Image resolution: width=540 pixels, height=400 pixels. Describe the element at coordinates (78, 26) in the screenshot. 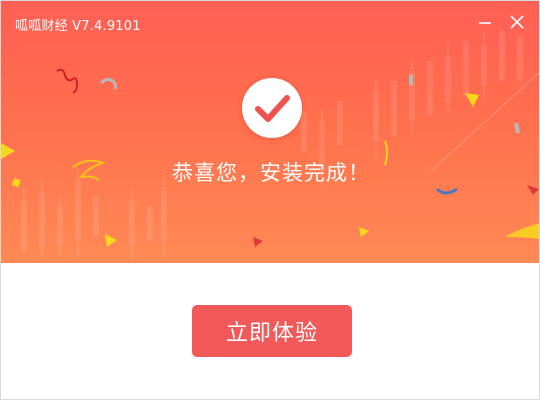

I see `window-title: 呱呱财经 V7.4.9101` at that location.